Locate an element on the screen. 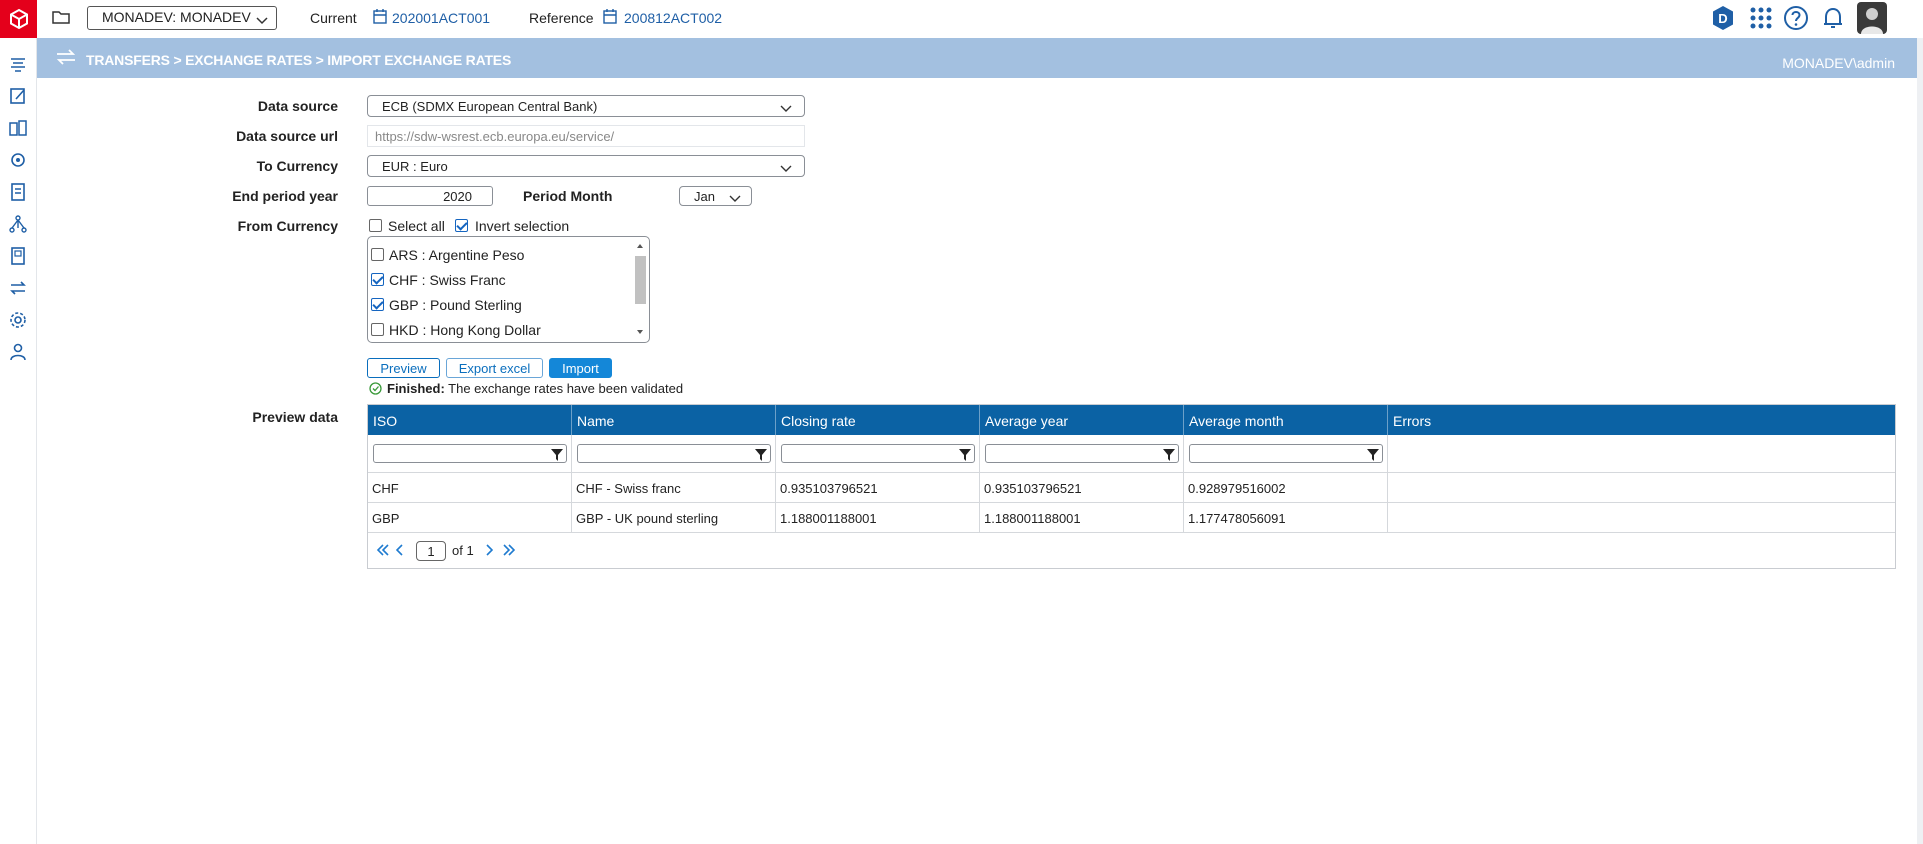 This screenshot has height=844, width=1923. filter-input-average-month is located at coordinates (1286, 453).